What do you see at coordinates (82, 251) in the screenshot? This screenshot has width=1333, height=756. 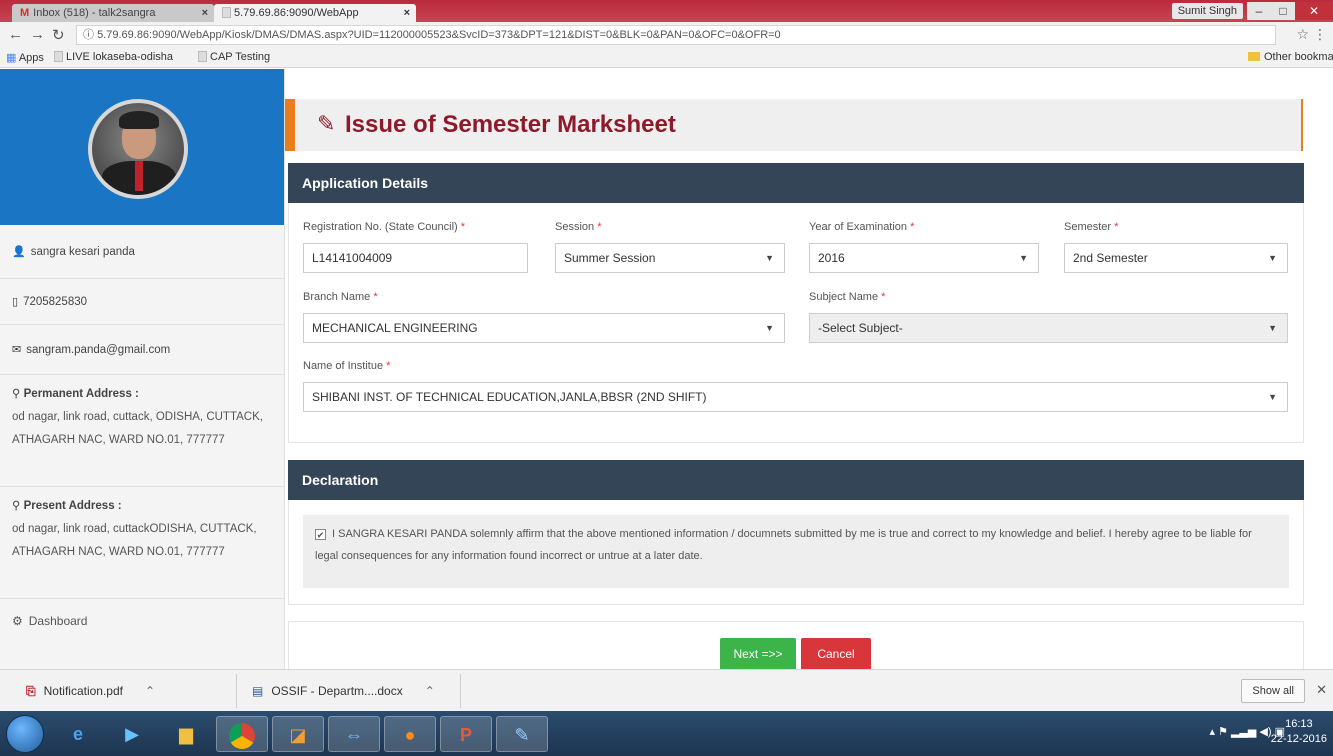 I see `profile-name: sangra kesari panda` at bounding box center [82, 251].